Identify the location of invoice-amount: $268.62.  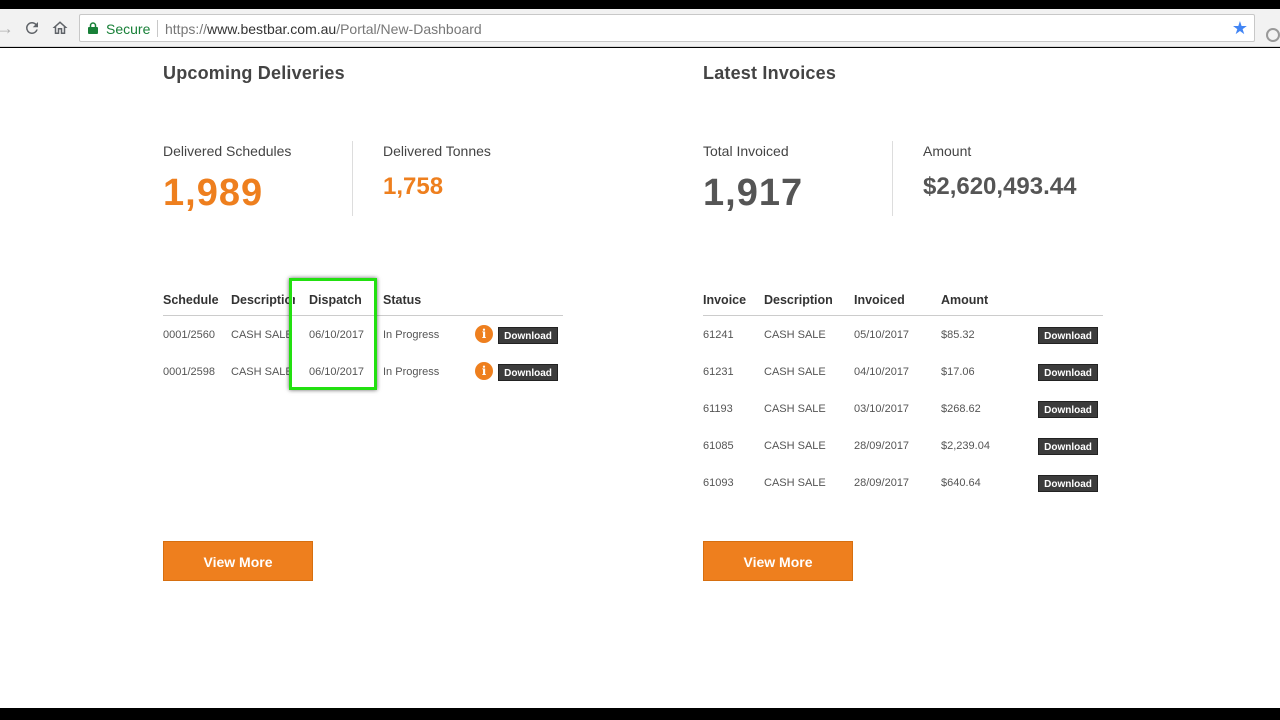
(961, 409).